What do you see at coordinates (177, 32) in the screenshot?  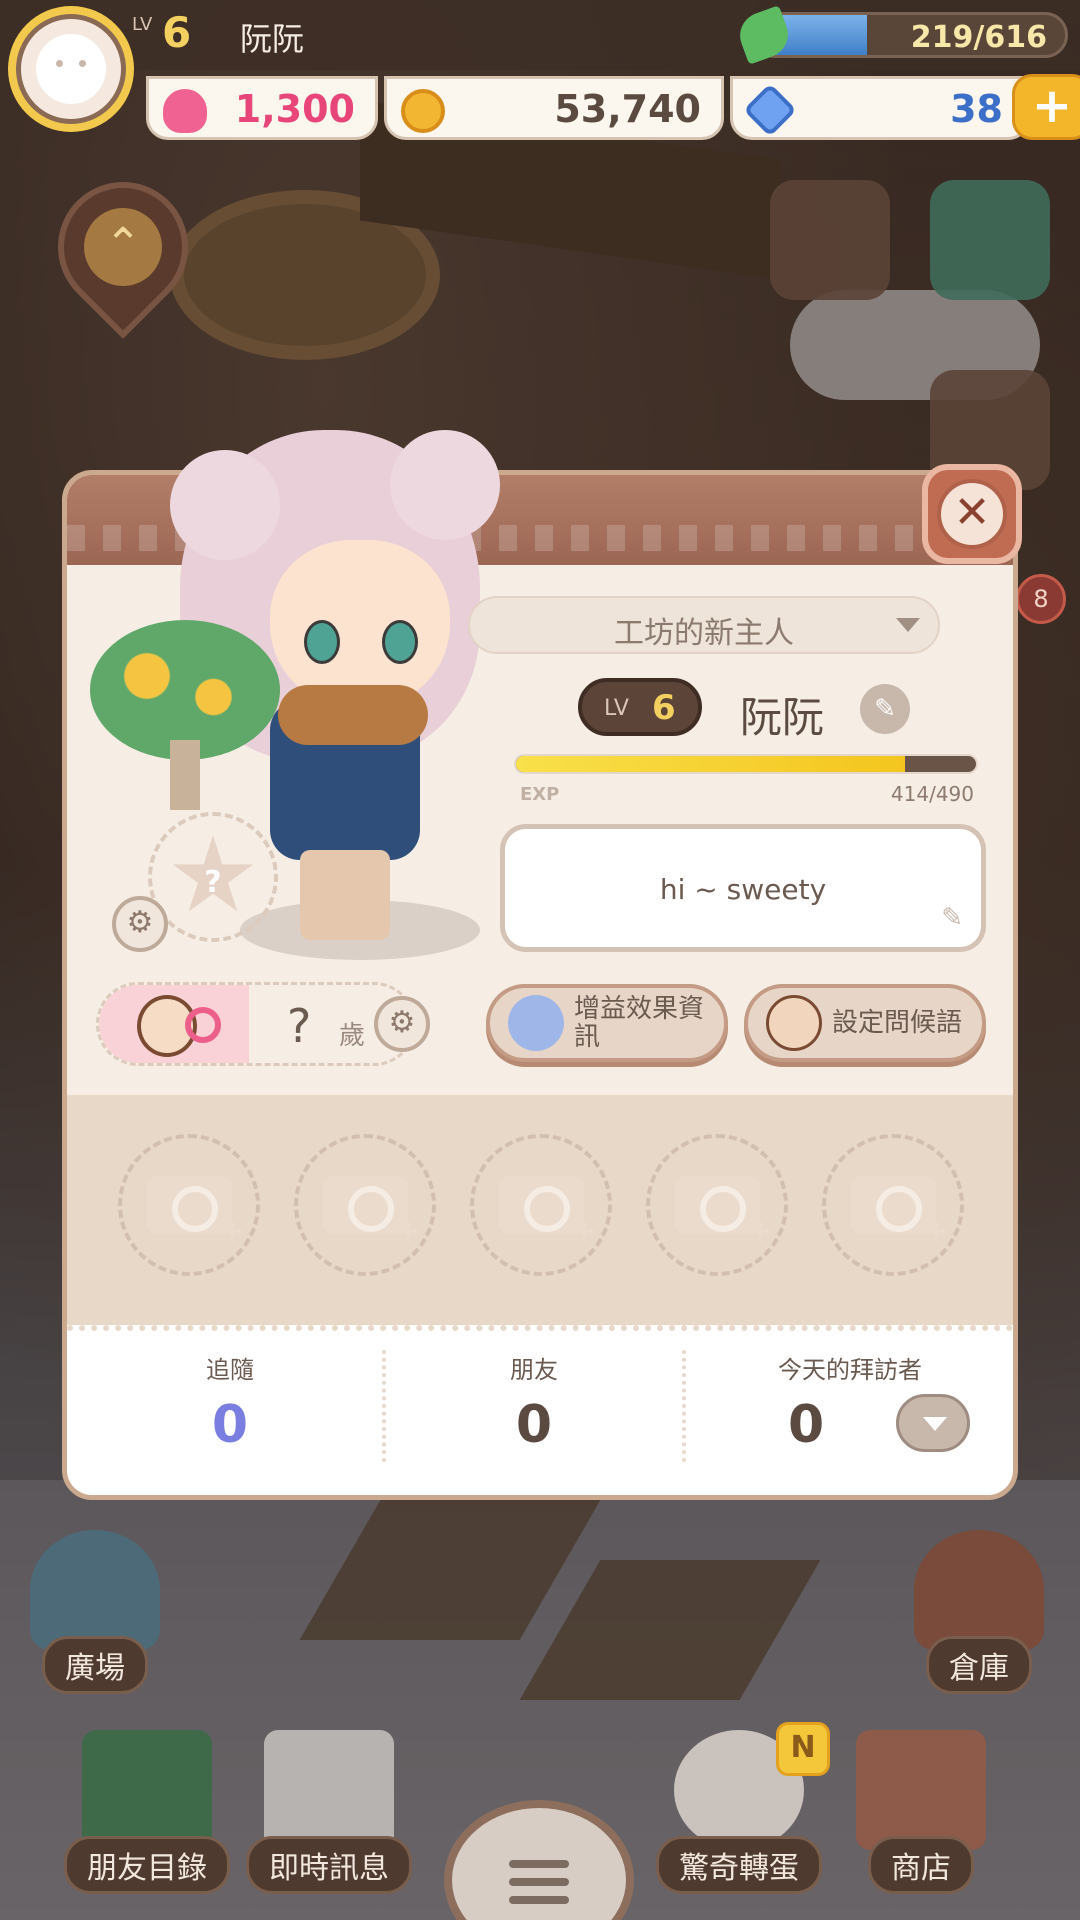 I see `hud-level: 6` at bounding box center [177, 32].